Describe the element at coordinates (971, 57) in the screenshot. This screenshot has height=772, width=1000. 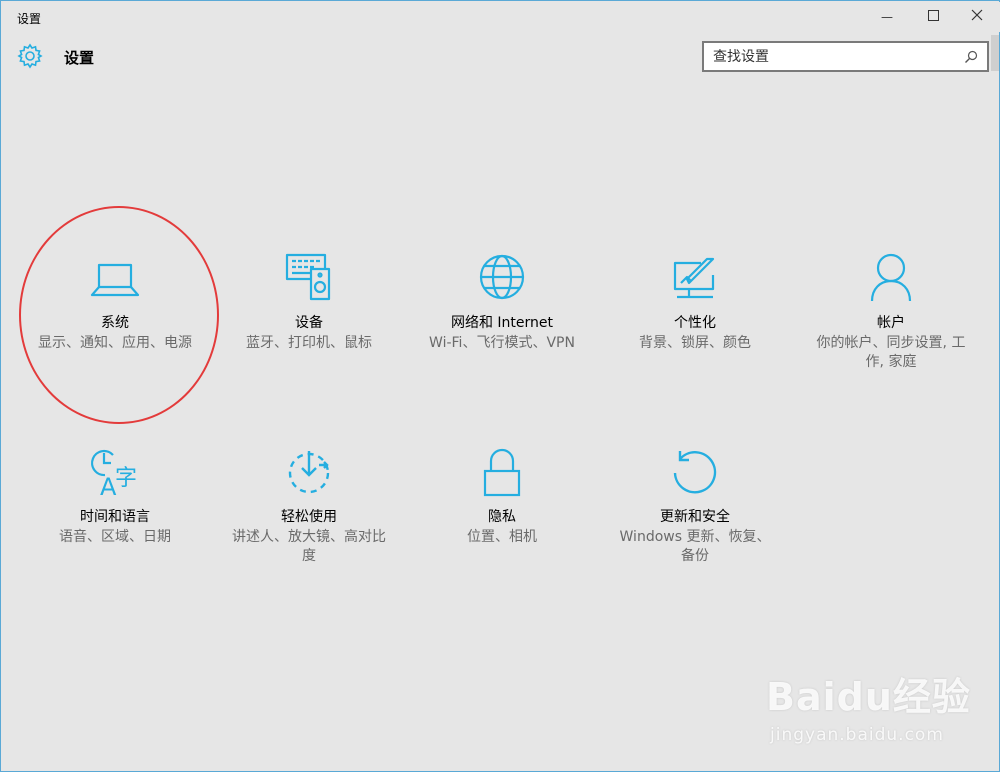
I see `search-icon` at that location.